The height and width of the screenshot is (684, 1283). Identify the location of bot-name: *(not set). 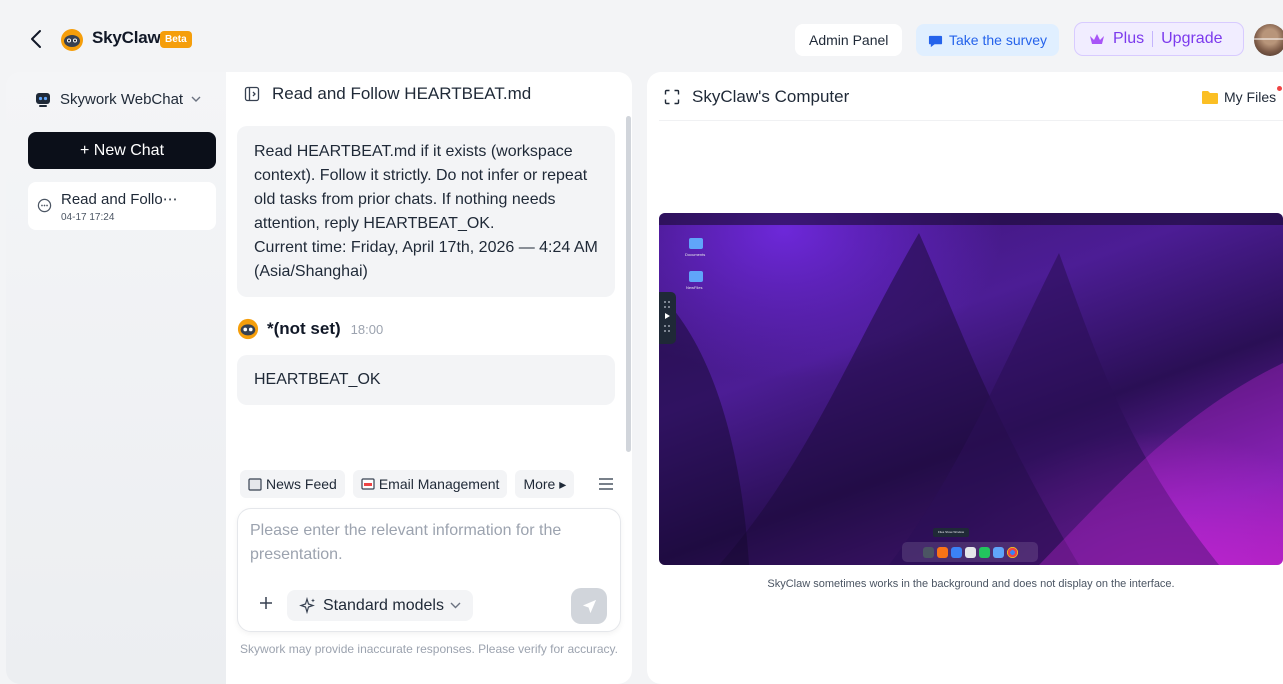
(304, 328).